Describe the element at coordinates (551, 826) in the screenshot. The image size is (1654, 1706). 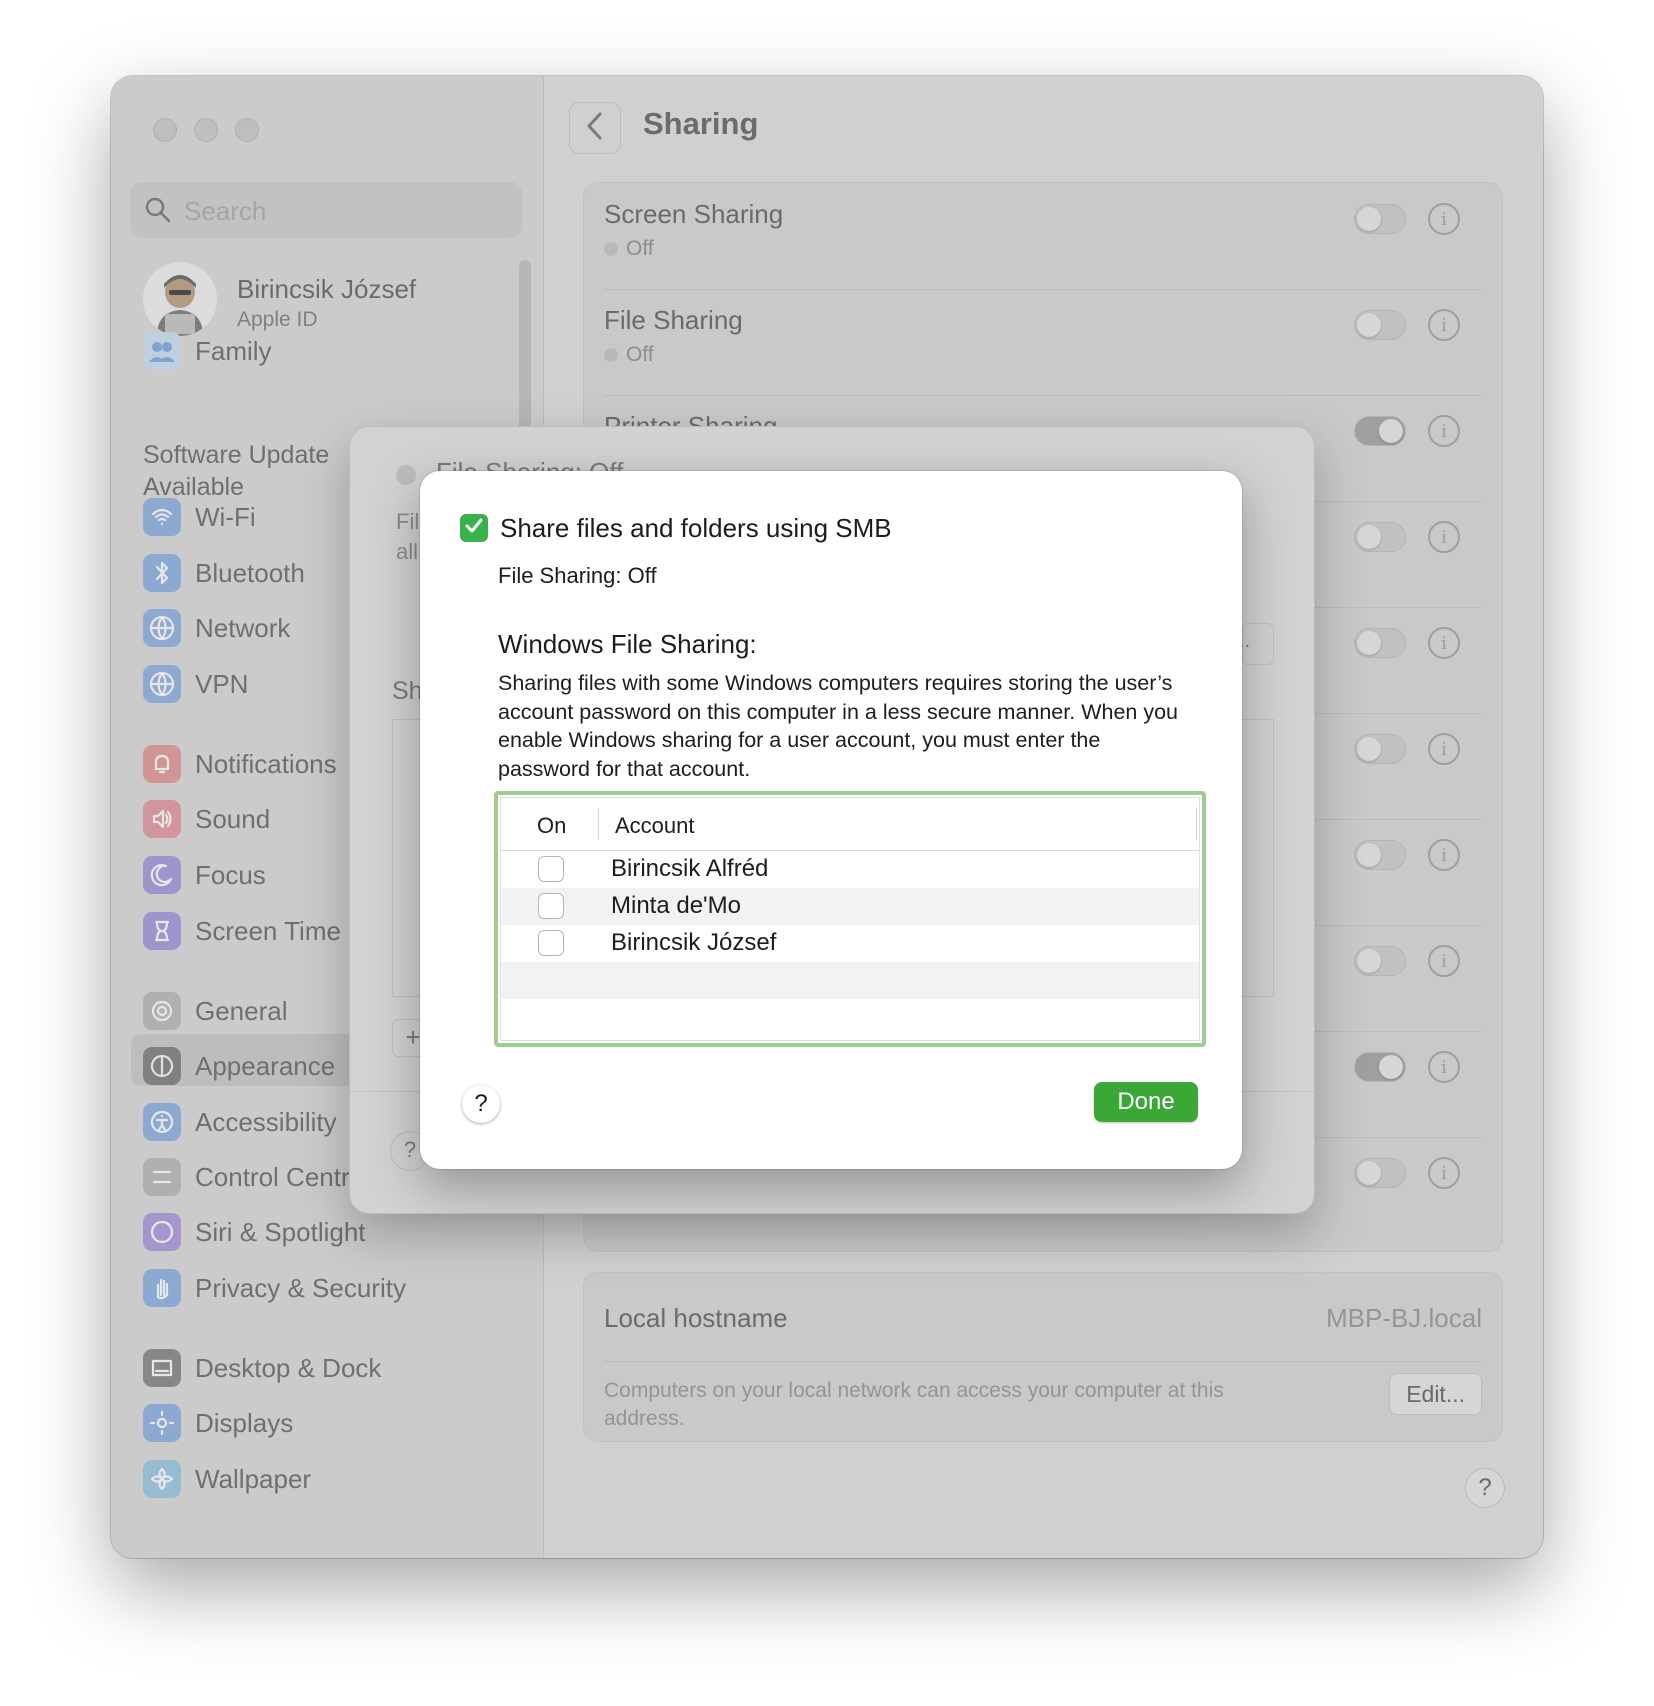
I see `column-header-on: On` at that location.